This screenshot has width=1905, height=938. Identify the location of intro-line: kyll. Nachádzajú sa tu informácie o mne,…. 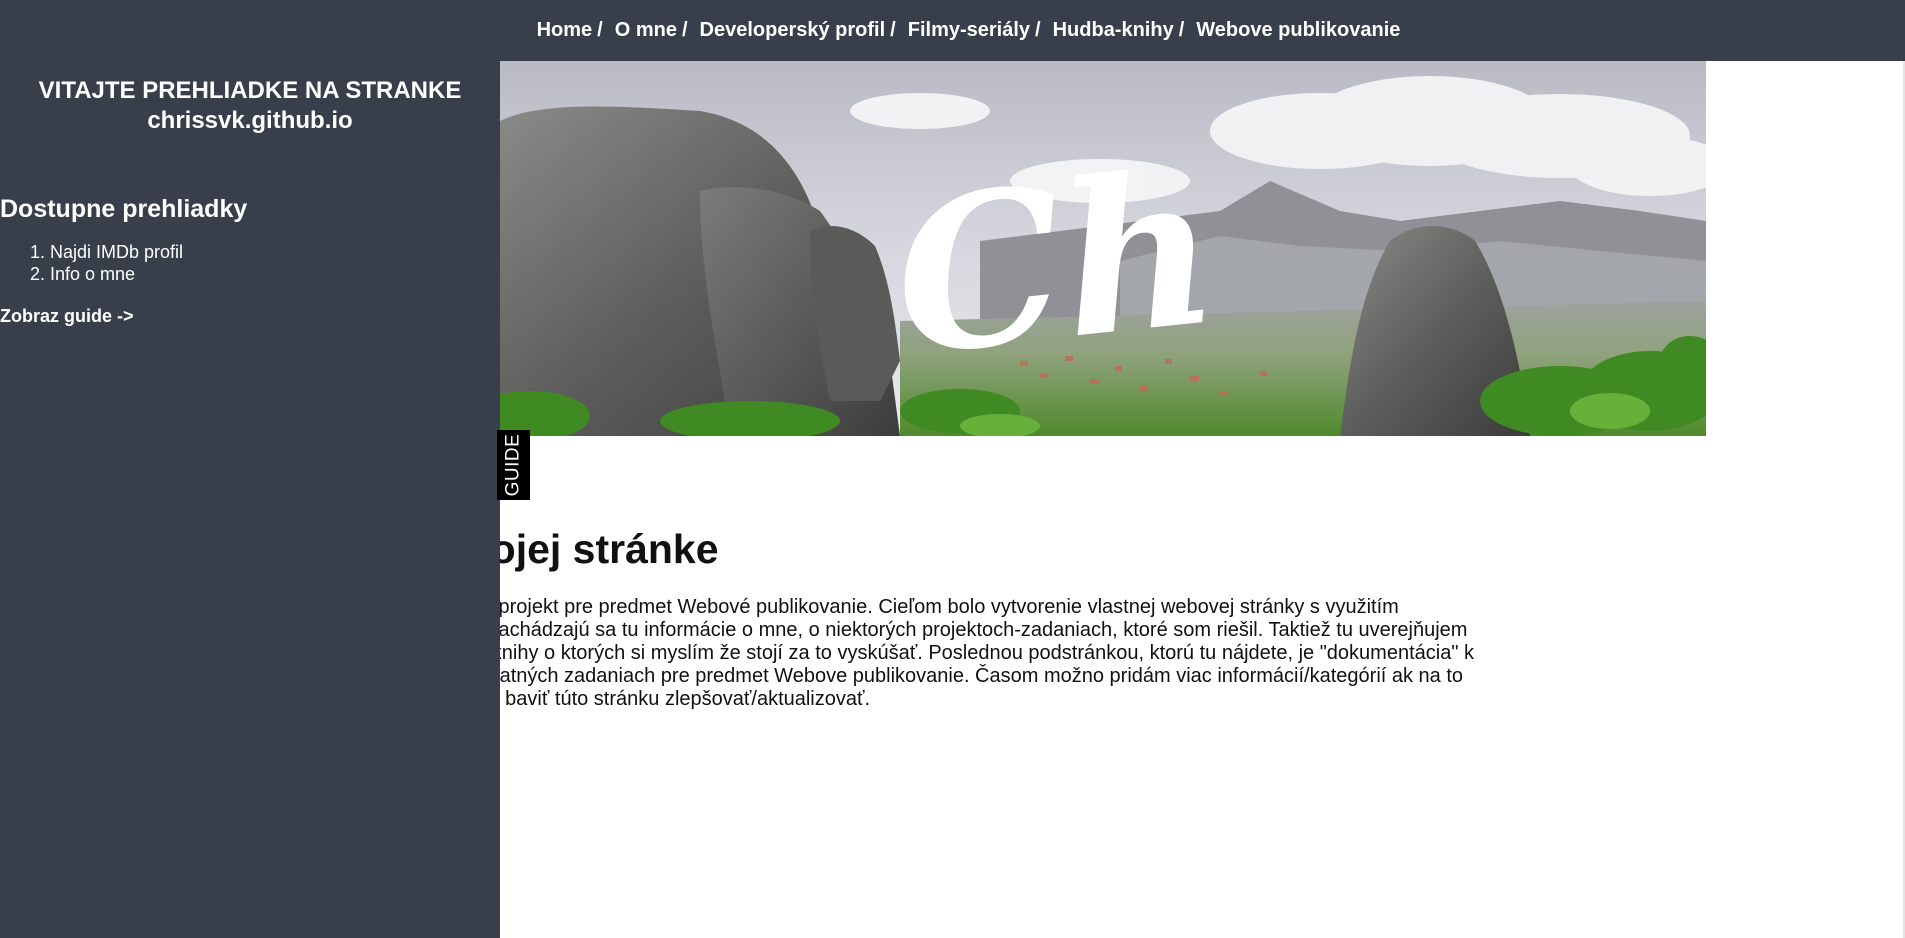
(956, 630).